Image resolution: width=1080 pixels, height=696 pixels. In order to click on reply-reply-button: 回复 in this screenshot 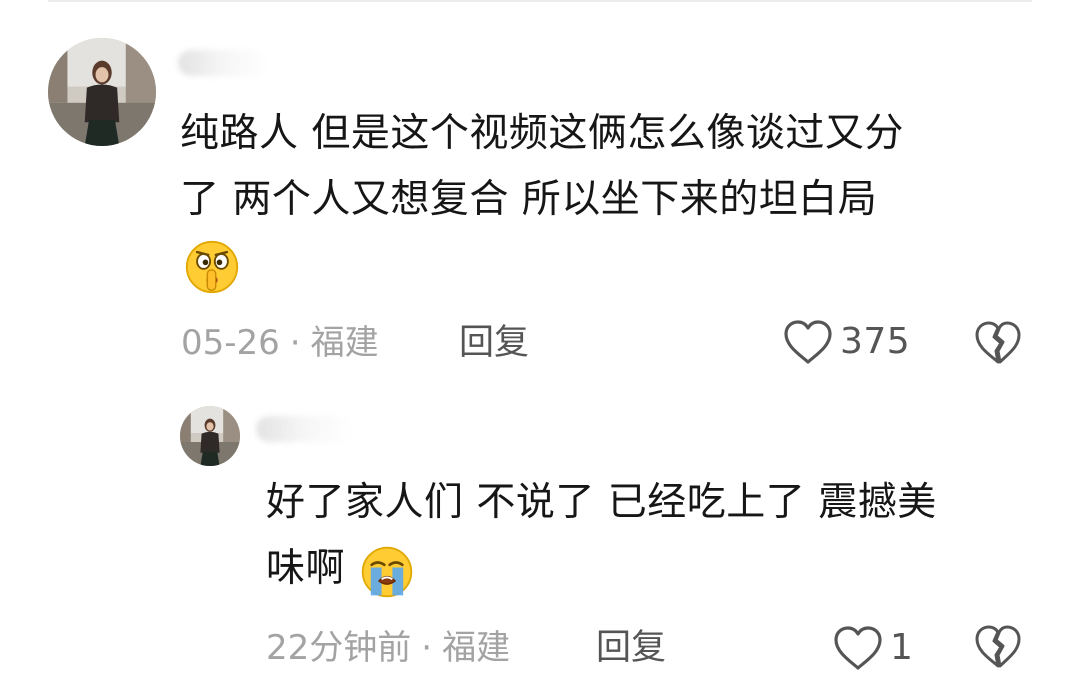, I will do `click(631, 648)`.